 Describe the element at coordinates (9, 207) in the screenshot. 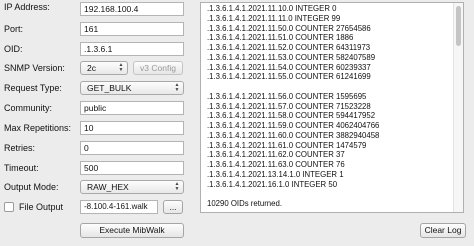

I see `file-output-checkbox` at that location.